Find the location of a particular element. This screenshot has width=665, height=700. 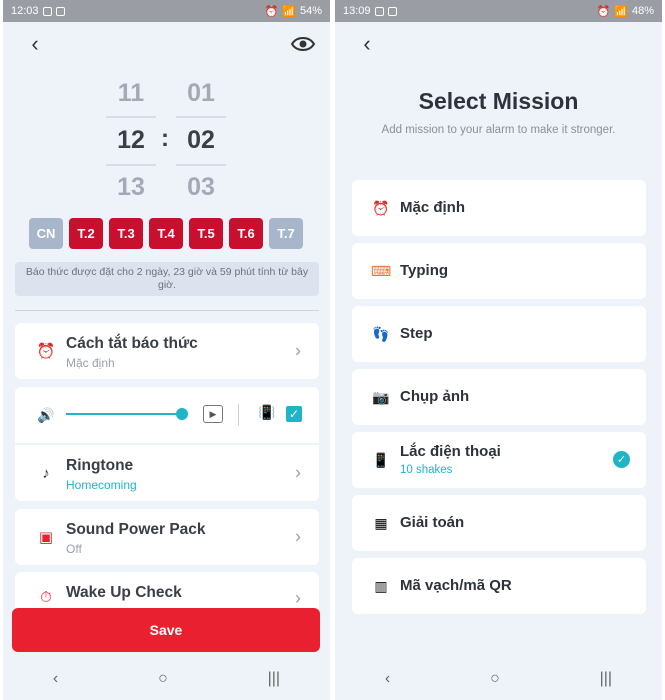

day-t5: T.5 is located at coordinates (206, 233).